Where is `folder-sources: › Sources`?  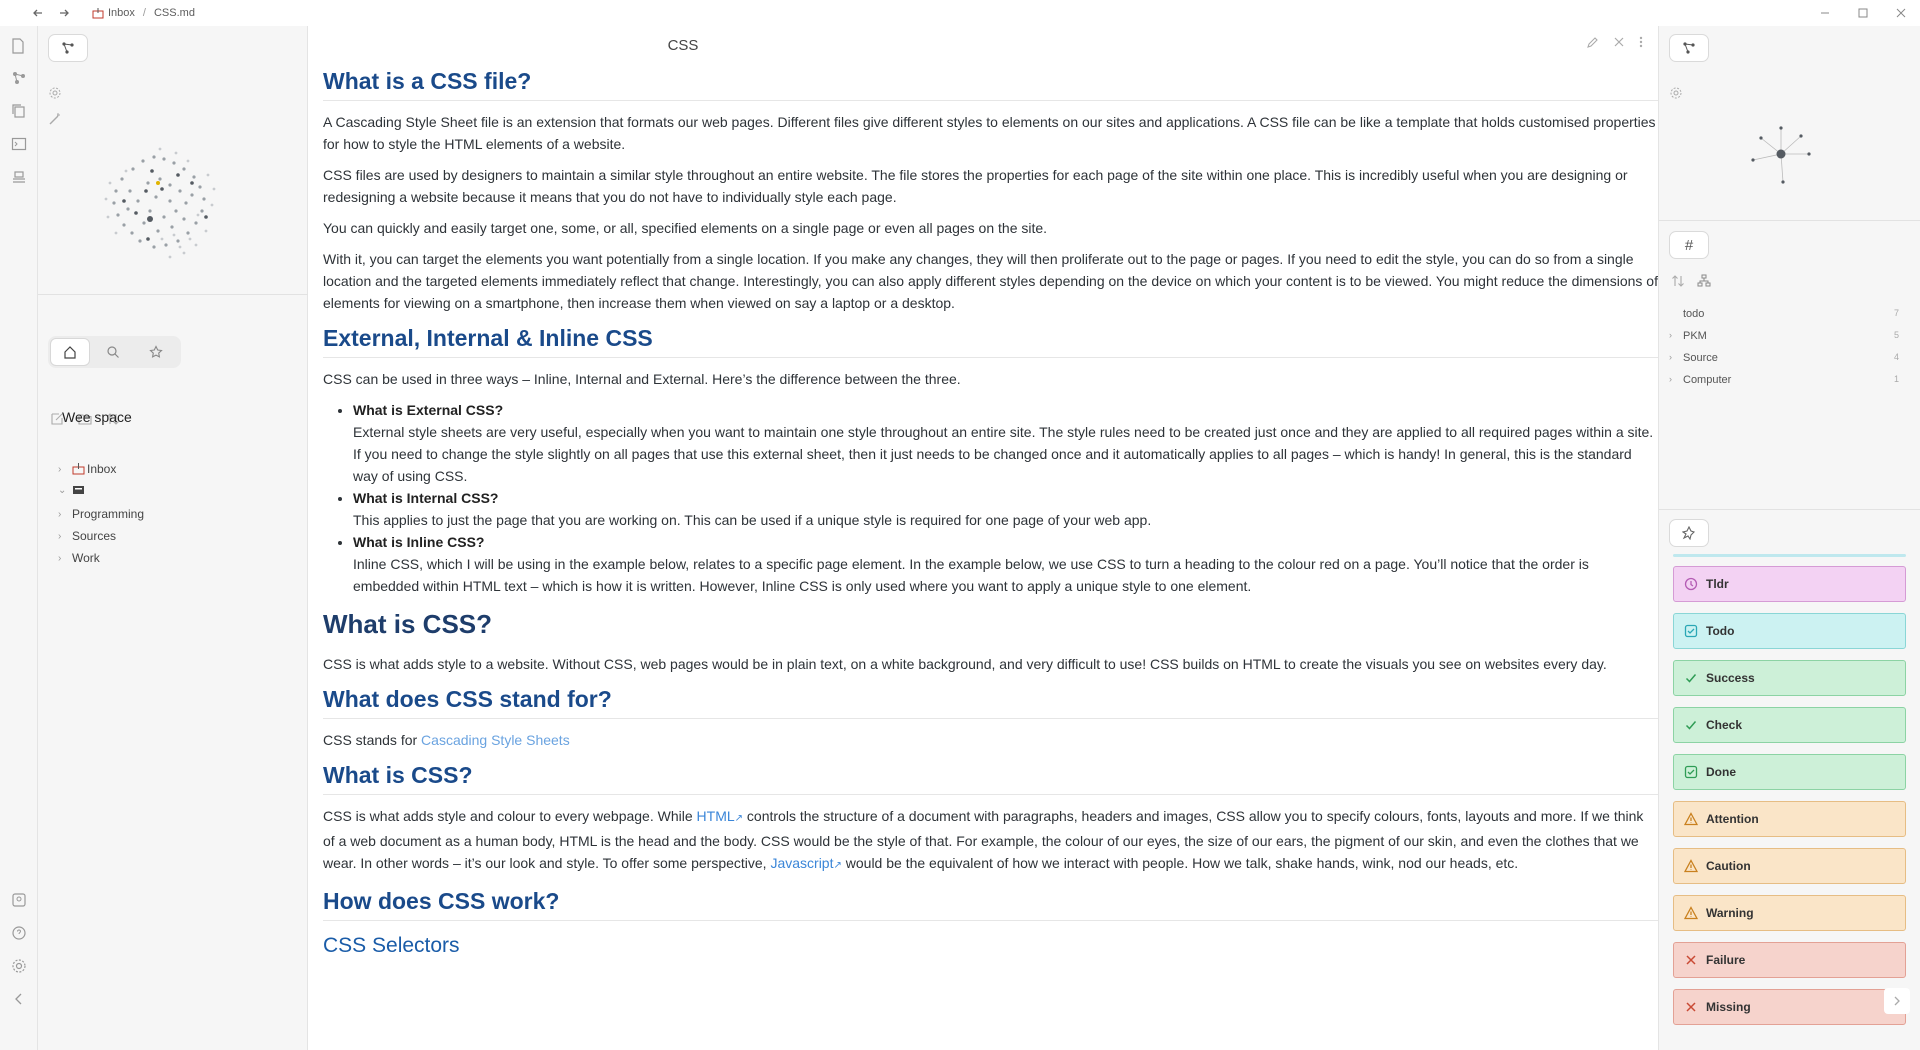 folder-sources: › Sources is located at coordinates (87, 536).